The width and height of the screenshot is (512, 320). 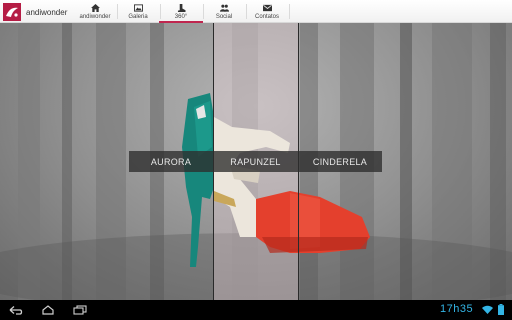 I want to click on tab-label: Contatos, so click(x=266, y=17).